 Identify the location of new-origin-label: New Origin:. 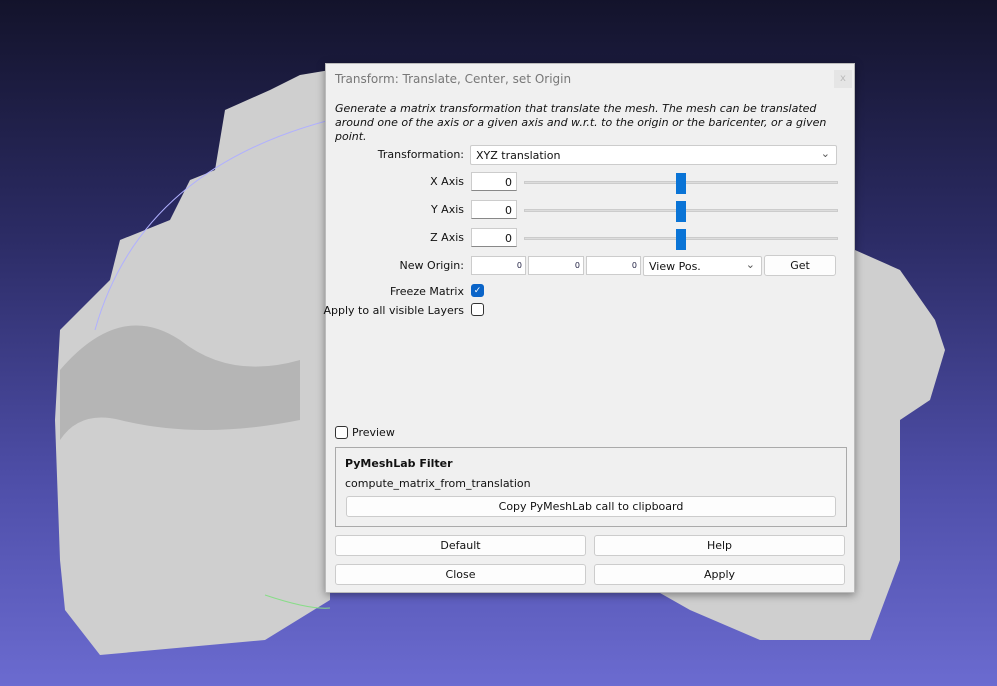
(431, 265).